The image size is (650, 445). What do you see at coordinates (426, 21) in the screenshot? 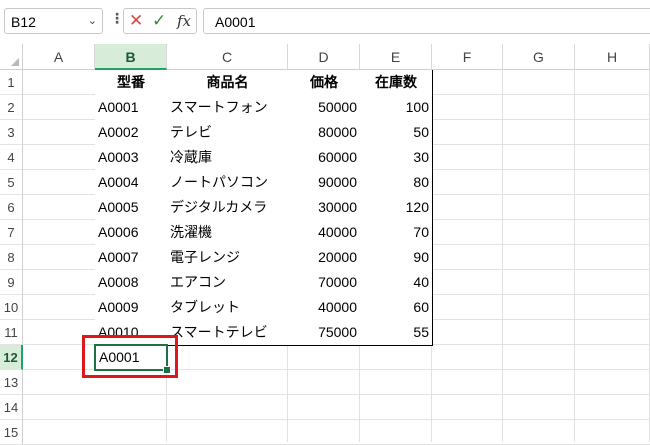
I see `formula-input: A0001` at bounding box center [426, 21].